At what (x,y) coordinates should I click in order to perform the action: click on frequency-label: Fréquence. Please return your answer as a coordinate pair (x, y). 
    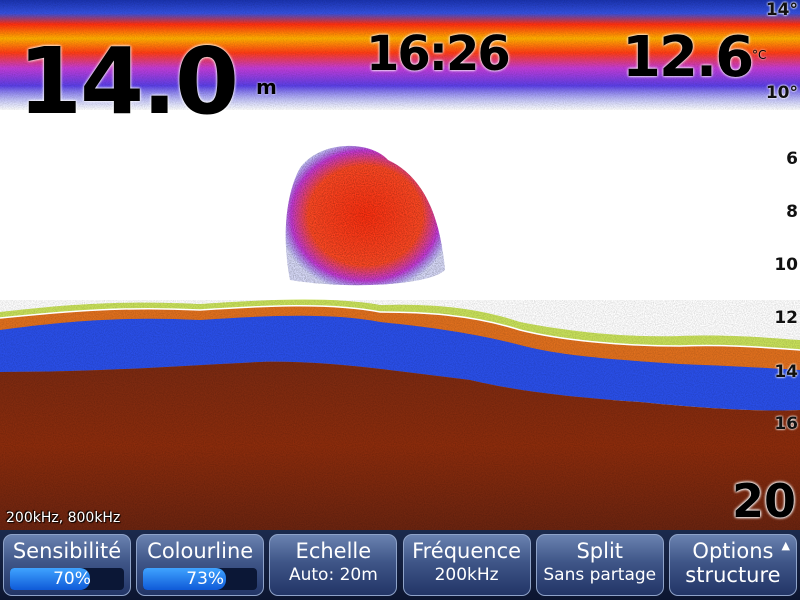
    Looking at the image, I should click on (467, 551).